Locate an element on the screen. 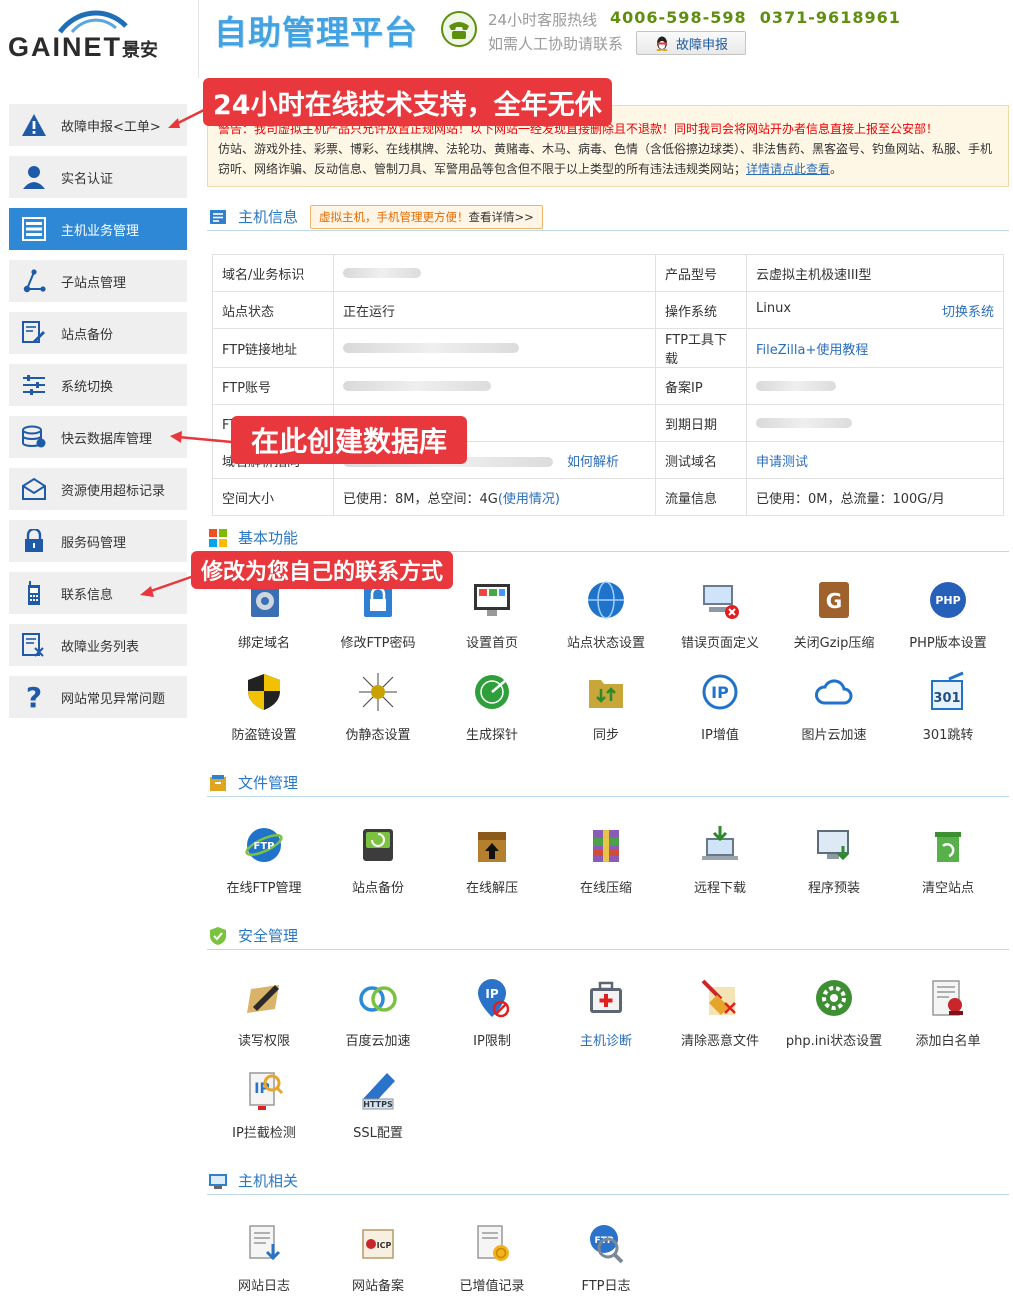 The width and height of the screenshot is (1013, 1303). ip-restriction-tool: IP IP限制 is located at coordinates (492, 1012).